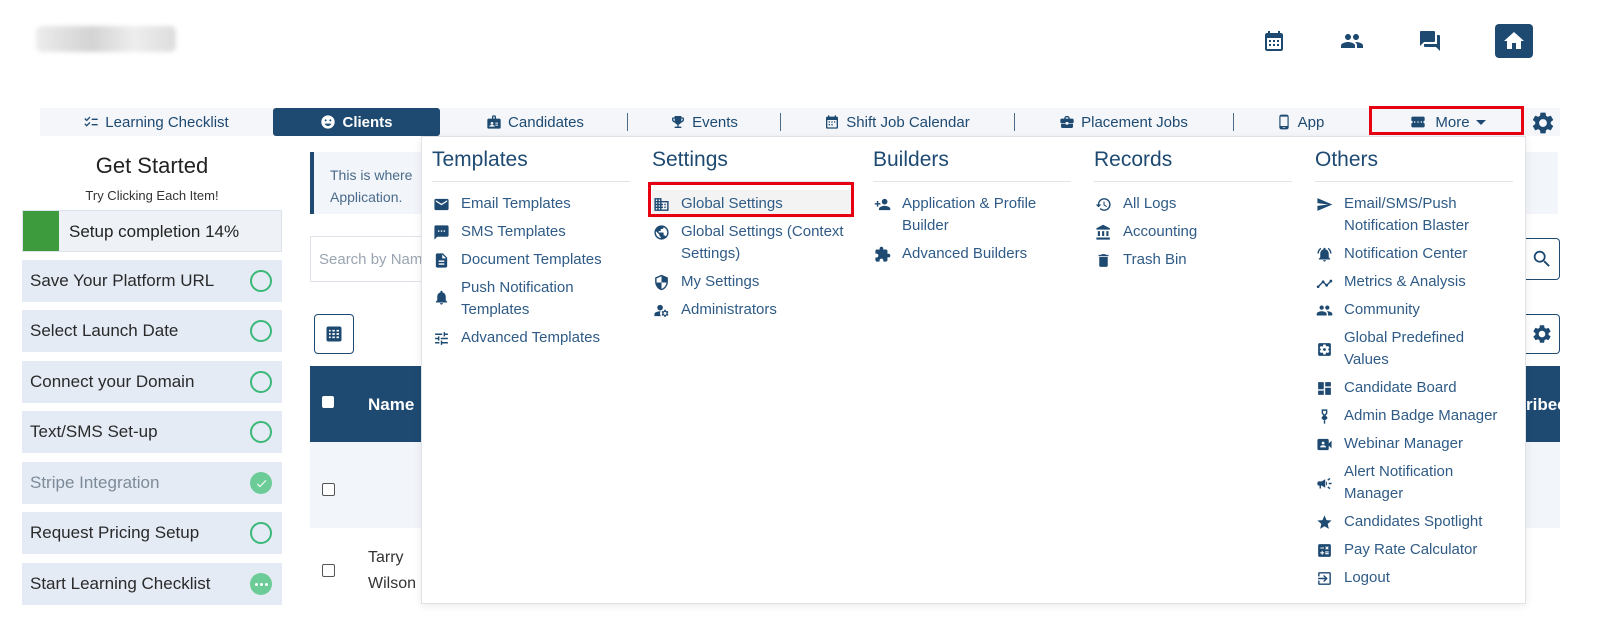  What do you see at coordinates (261, 483) in the screenshot?
I see `check-circle-icon` at bounding box center [261, 483].